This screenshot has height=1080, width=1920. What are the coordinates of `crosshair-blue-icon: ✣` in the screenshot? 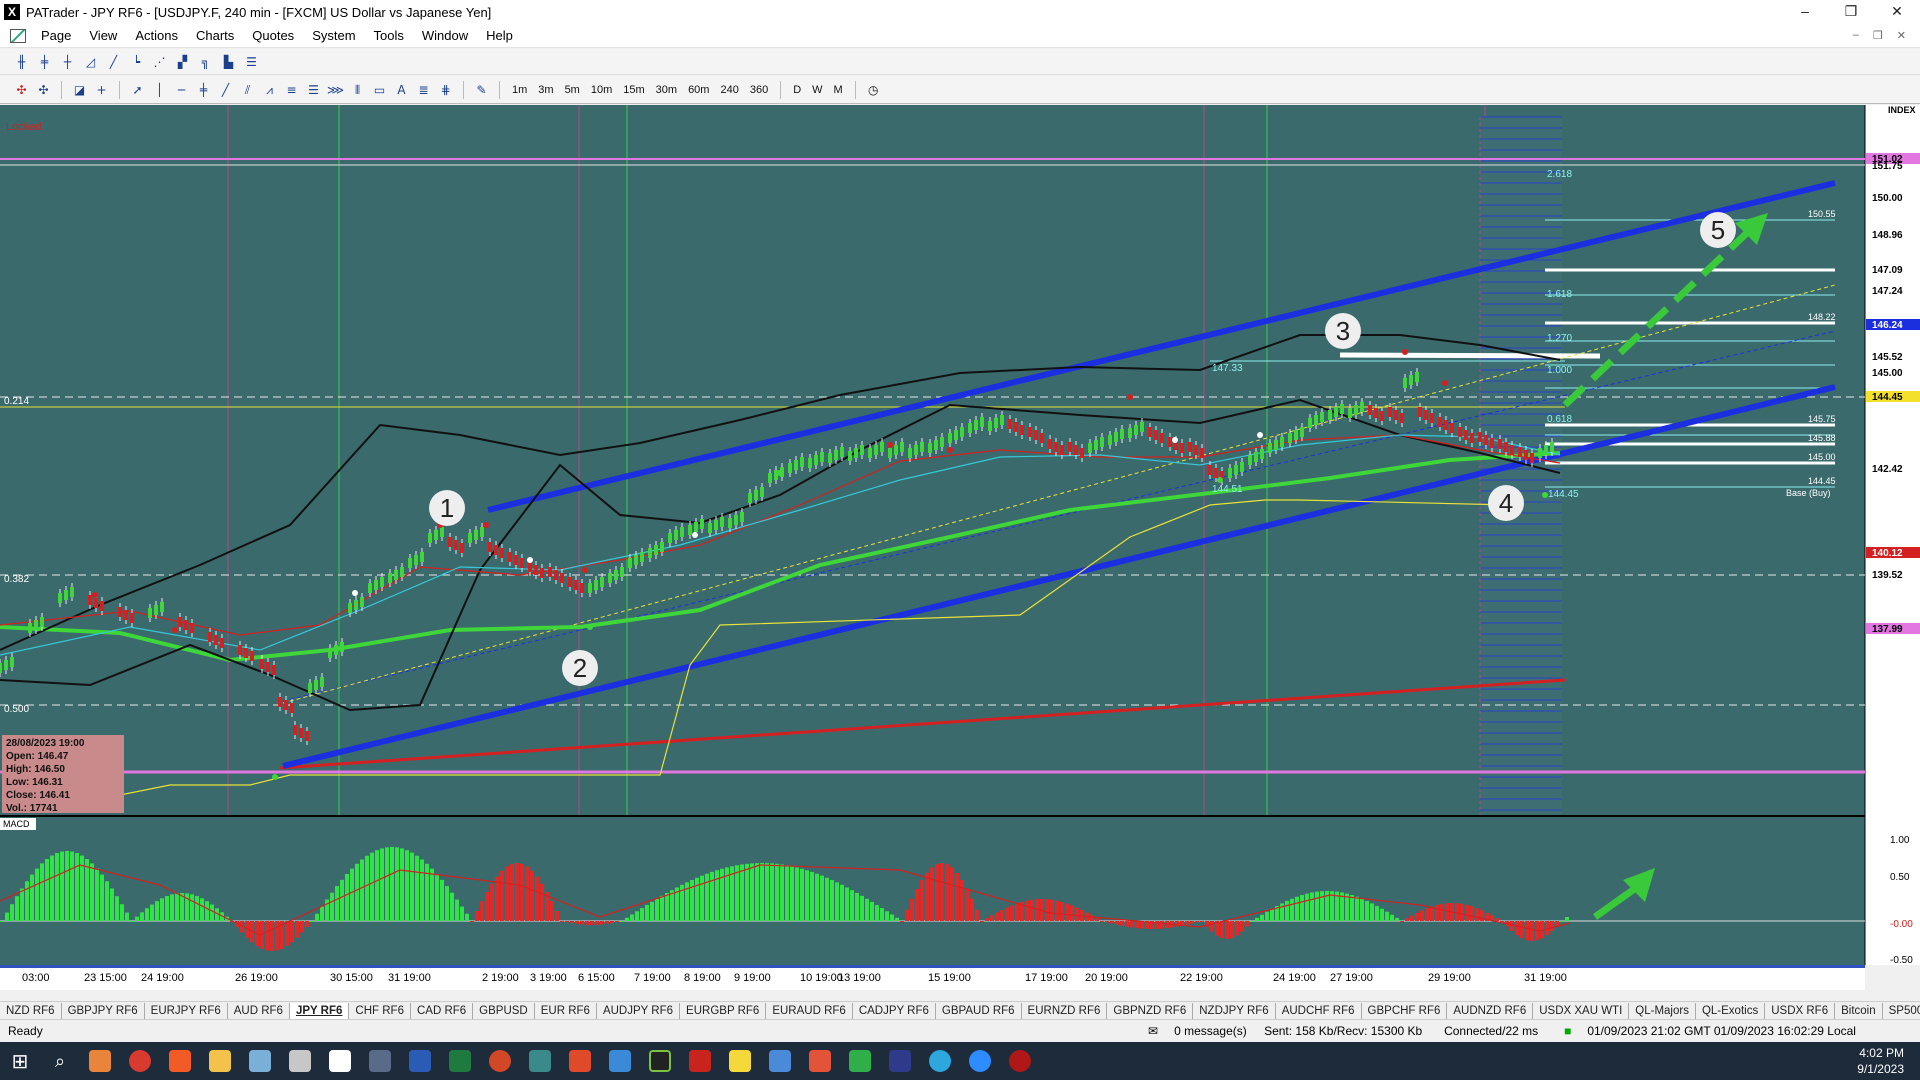 It's located at (43, 90).